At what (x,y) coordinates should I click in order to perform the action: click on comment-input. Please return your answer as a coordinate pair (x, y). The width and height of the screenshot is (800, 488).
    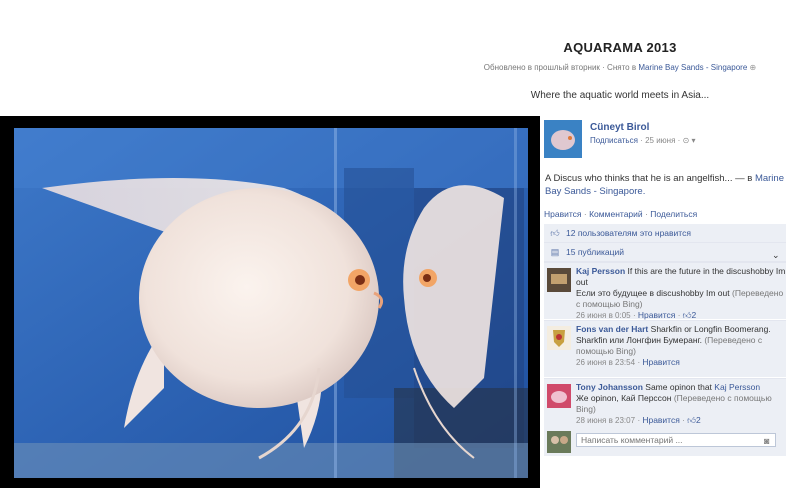
    Looking at the image, I should click on (676, 440).